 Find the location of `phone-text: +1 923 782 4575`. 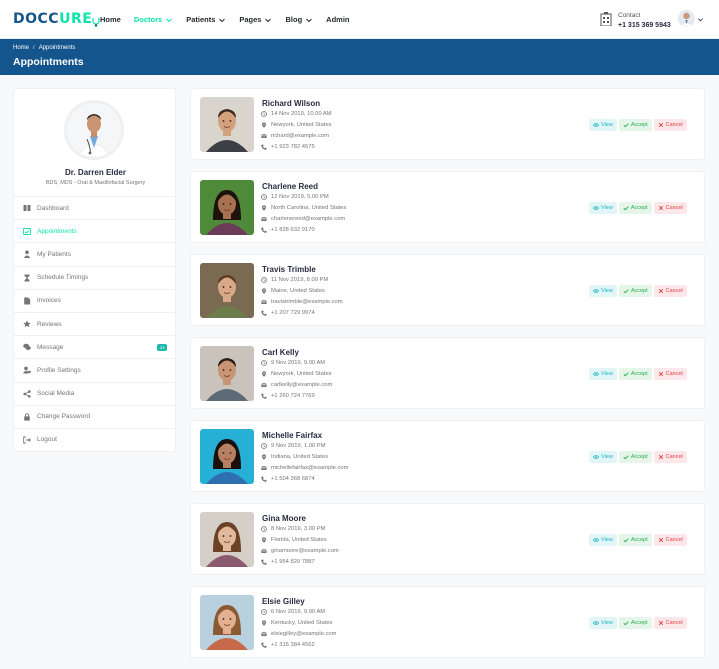

phone-text: +1 923 782 4575 is located at coordinates (293, 147).